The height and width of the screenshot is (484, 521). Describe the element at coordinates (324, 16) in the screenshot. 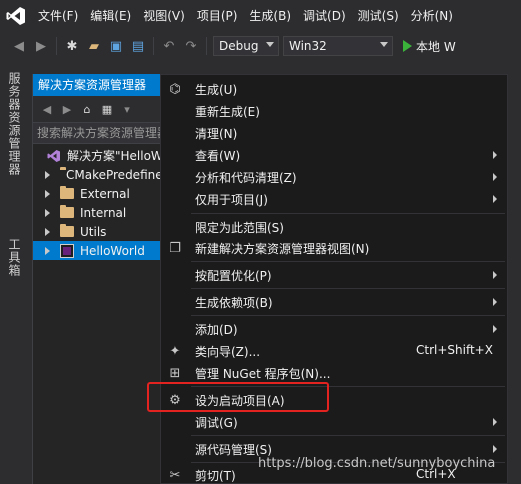

I see `menu-debug: 调试(D)` at that location.